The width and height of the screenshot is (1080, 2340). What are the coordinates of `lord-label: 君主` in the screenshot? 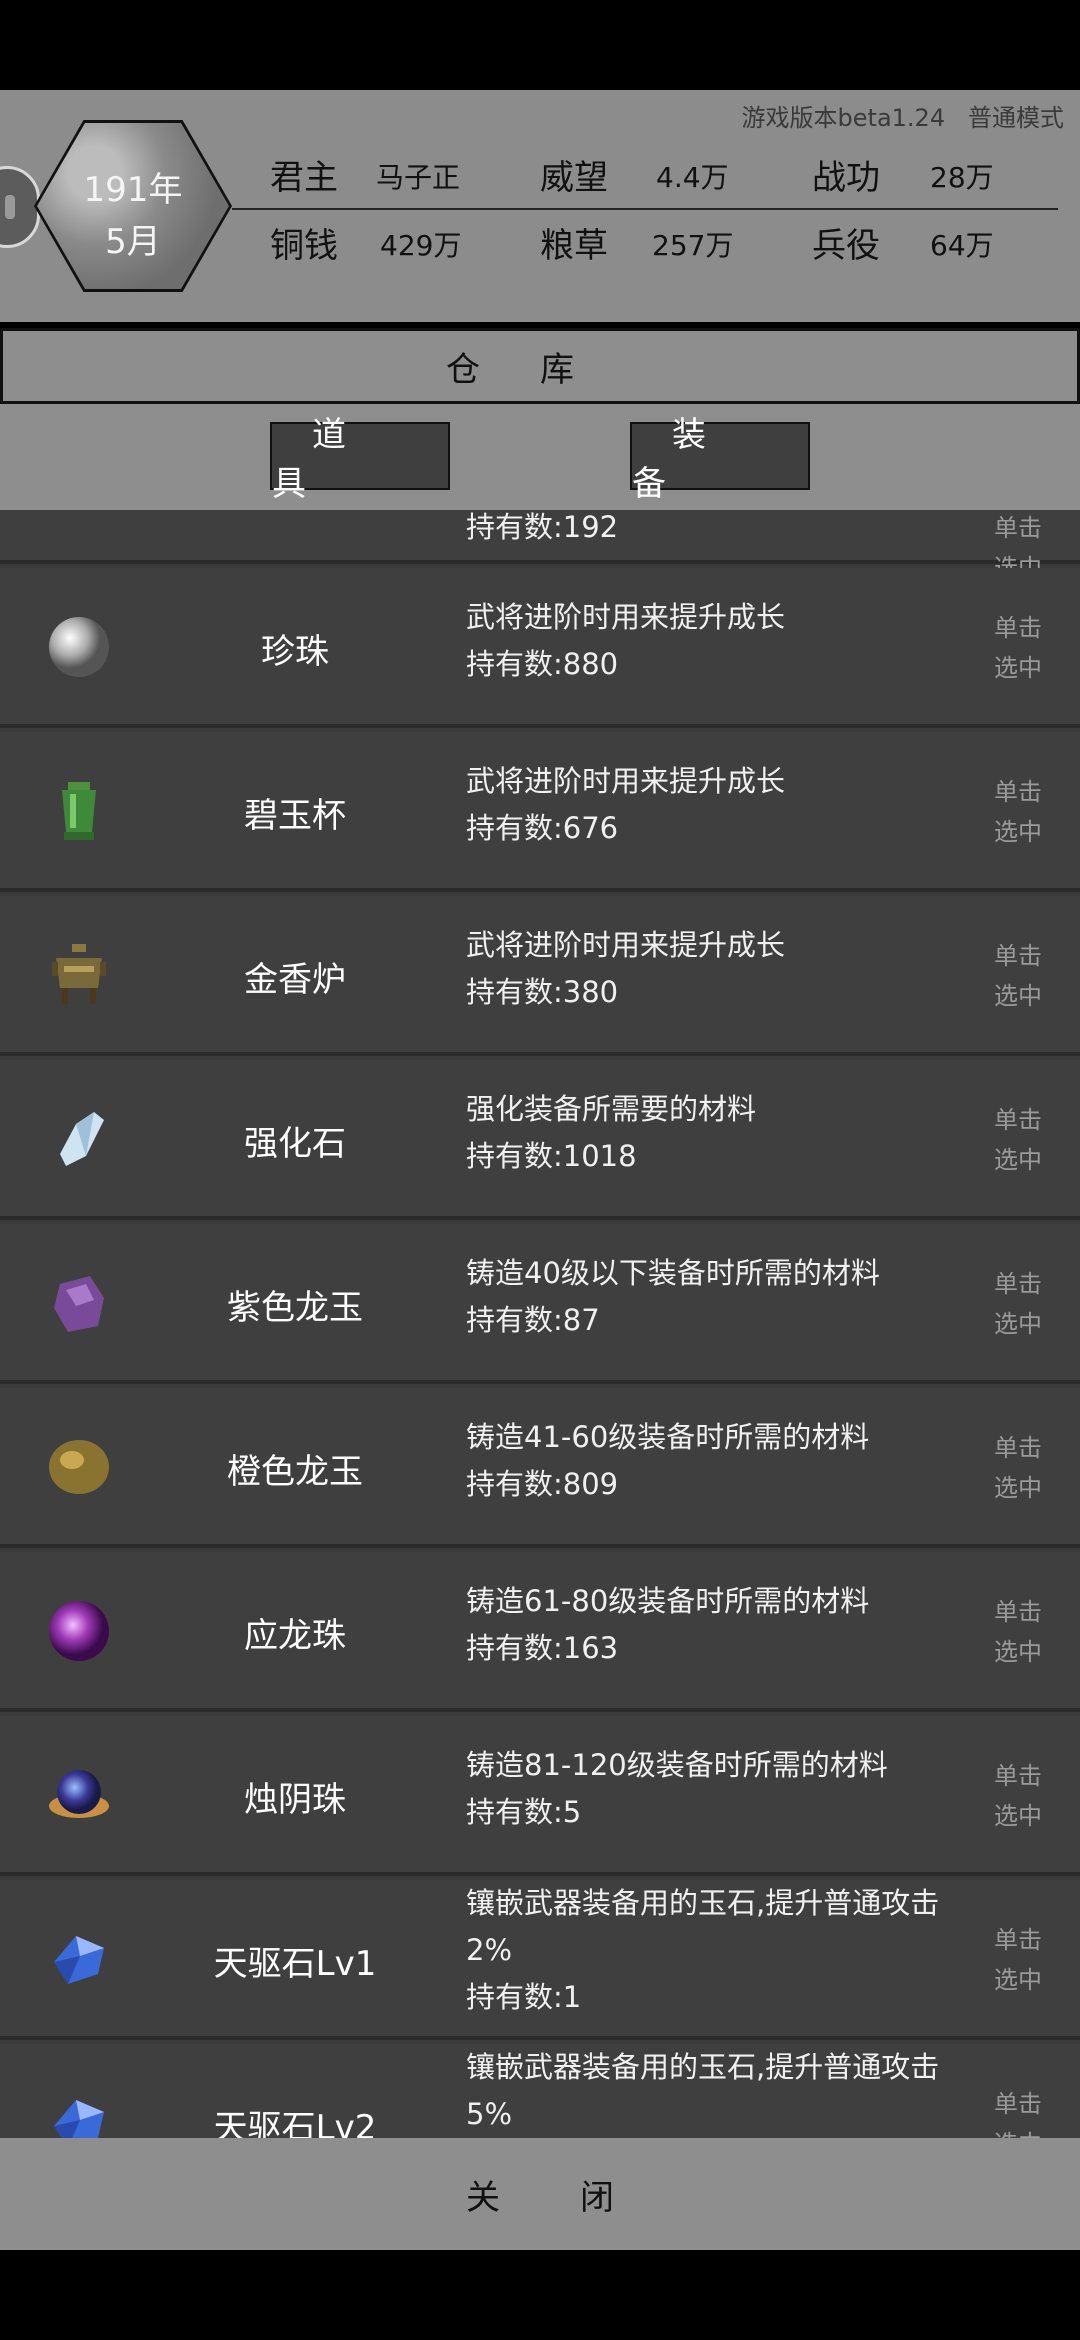 It's located at (304, 178).